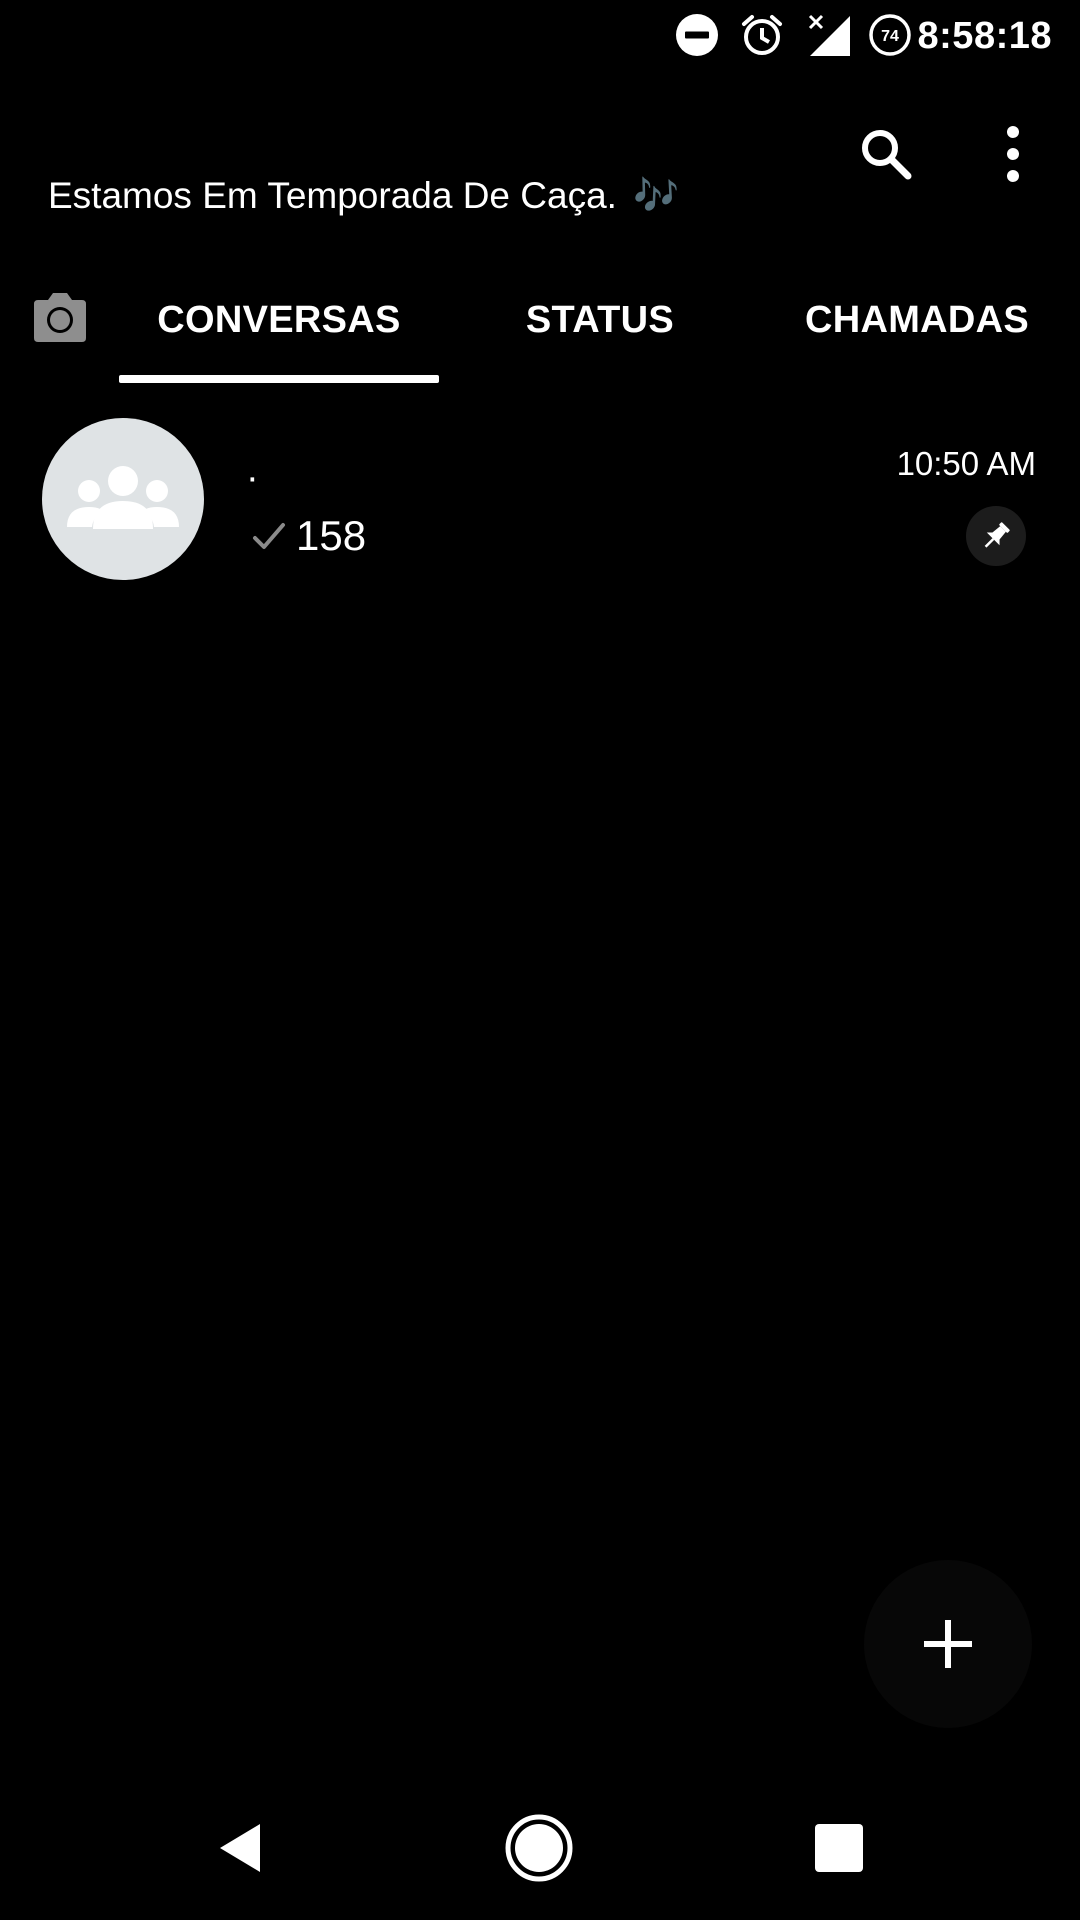 The image size is (1080, 1920). I want to click on back-button, so click(240, 1848).